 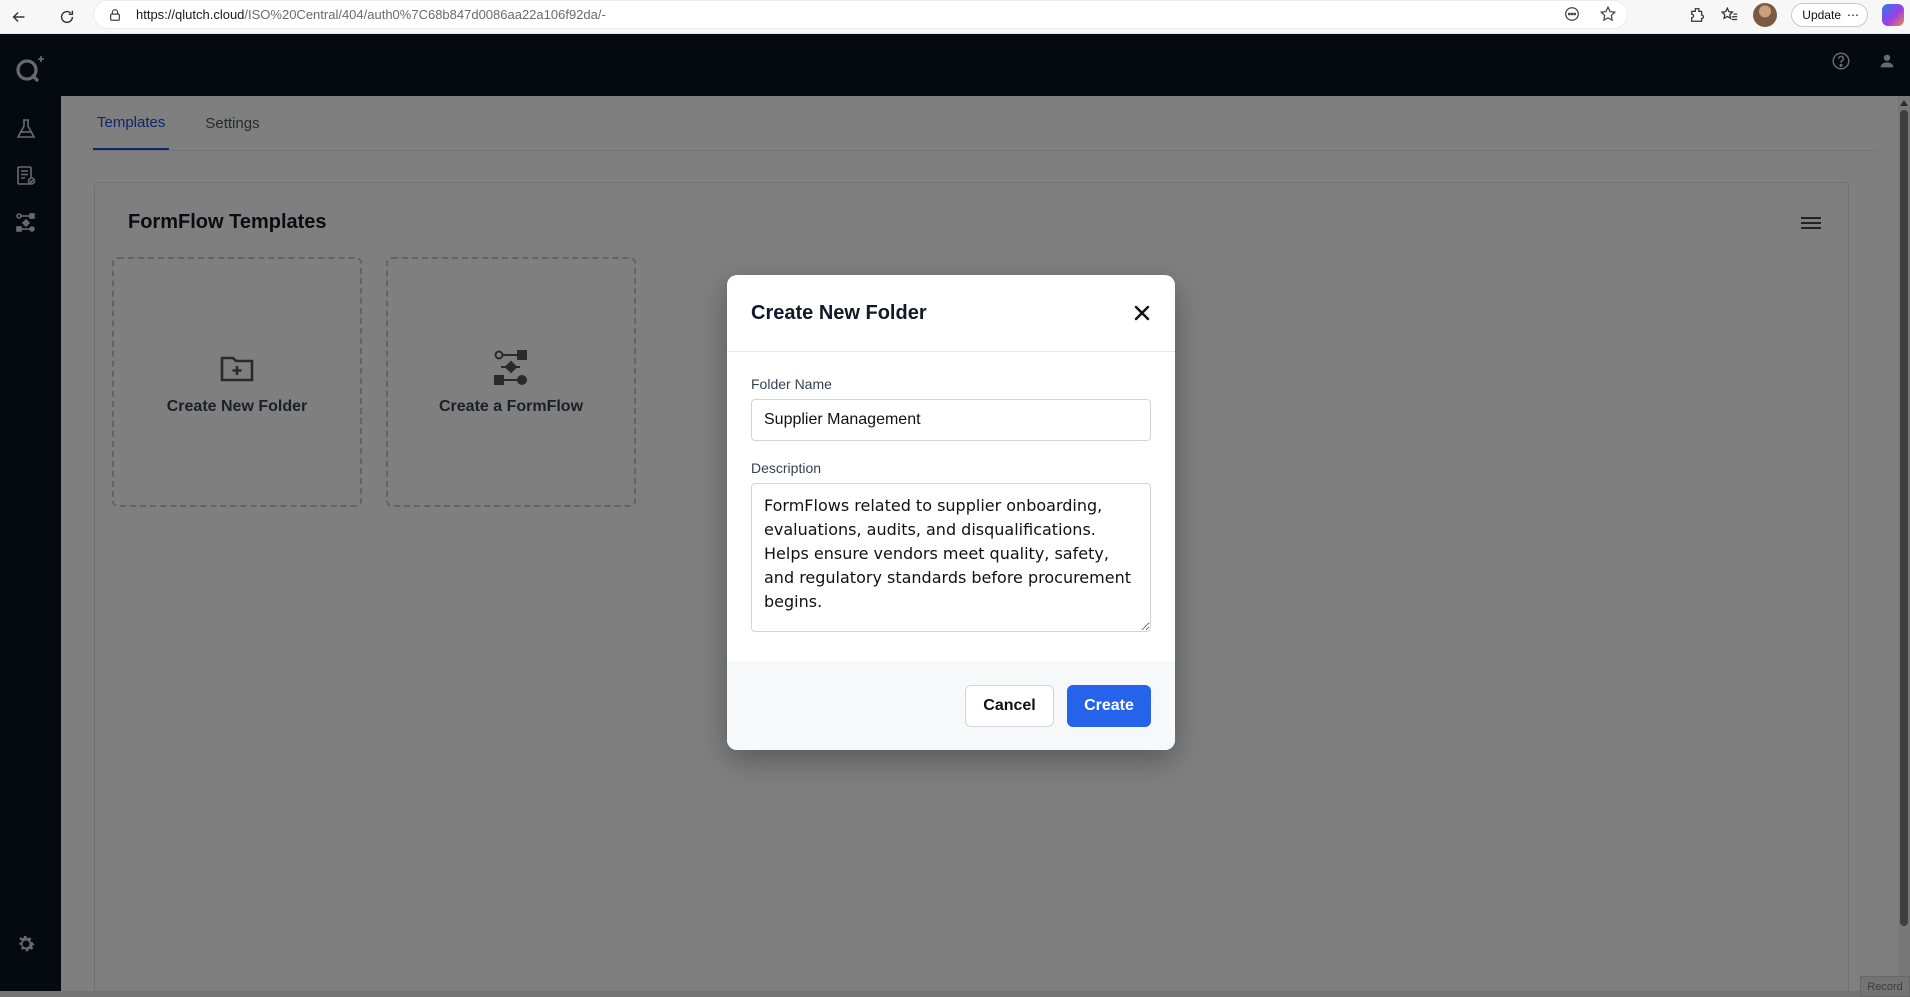 I want to click on description-label: Description, so click(x=786, y=468).